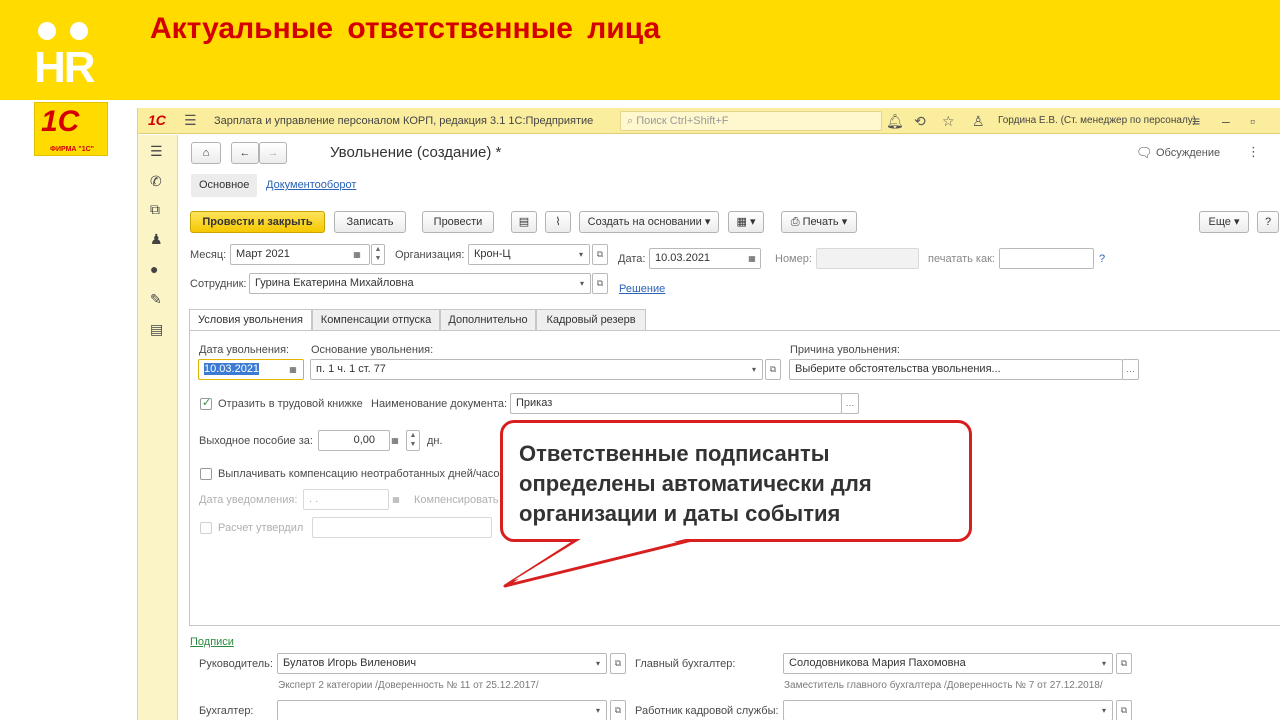  What do you see at coordinates (208, 255) in the screenshot?
I see `month-label: Месяц:` at bounding box center [208, 255].